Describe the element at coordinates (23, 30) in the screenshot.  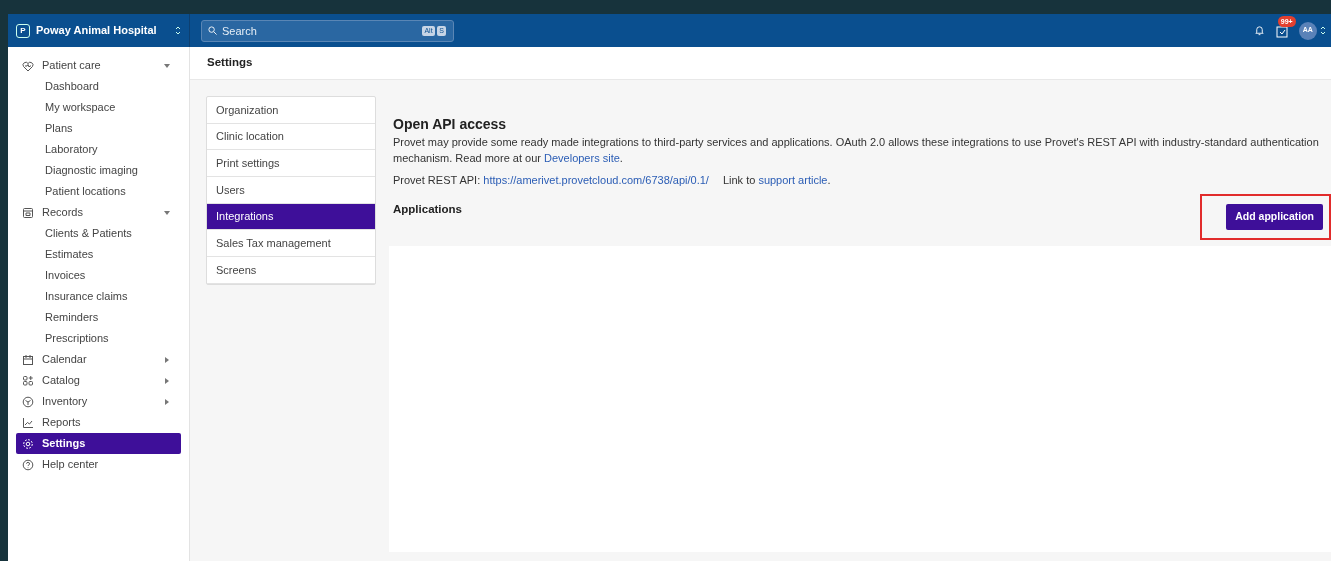
I see `org-initial: P` at that location.